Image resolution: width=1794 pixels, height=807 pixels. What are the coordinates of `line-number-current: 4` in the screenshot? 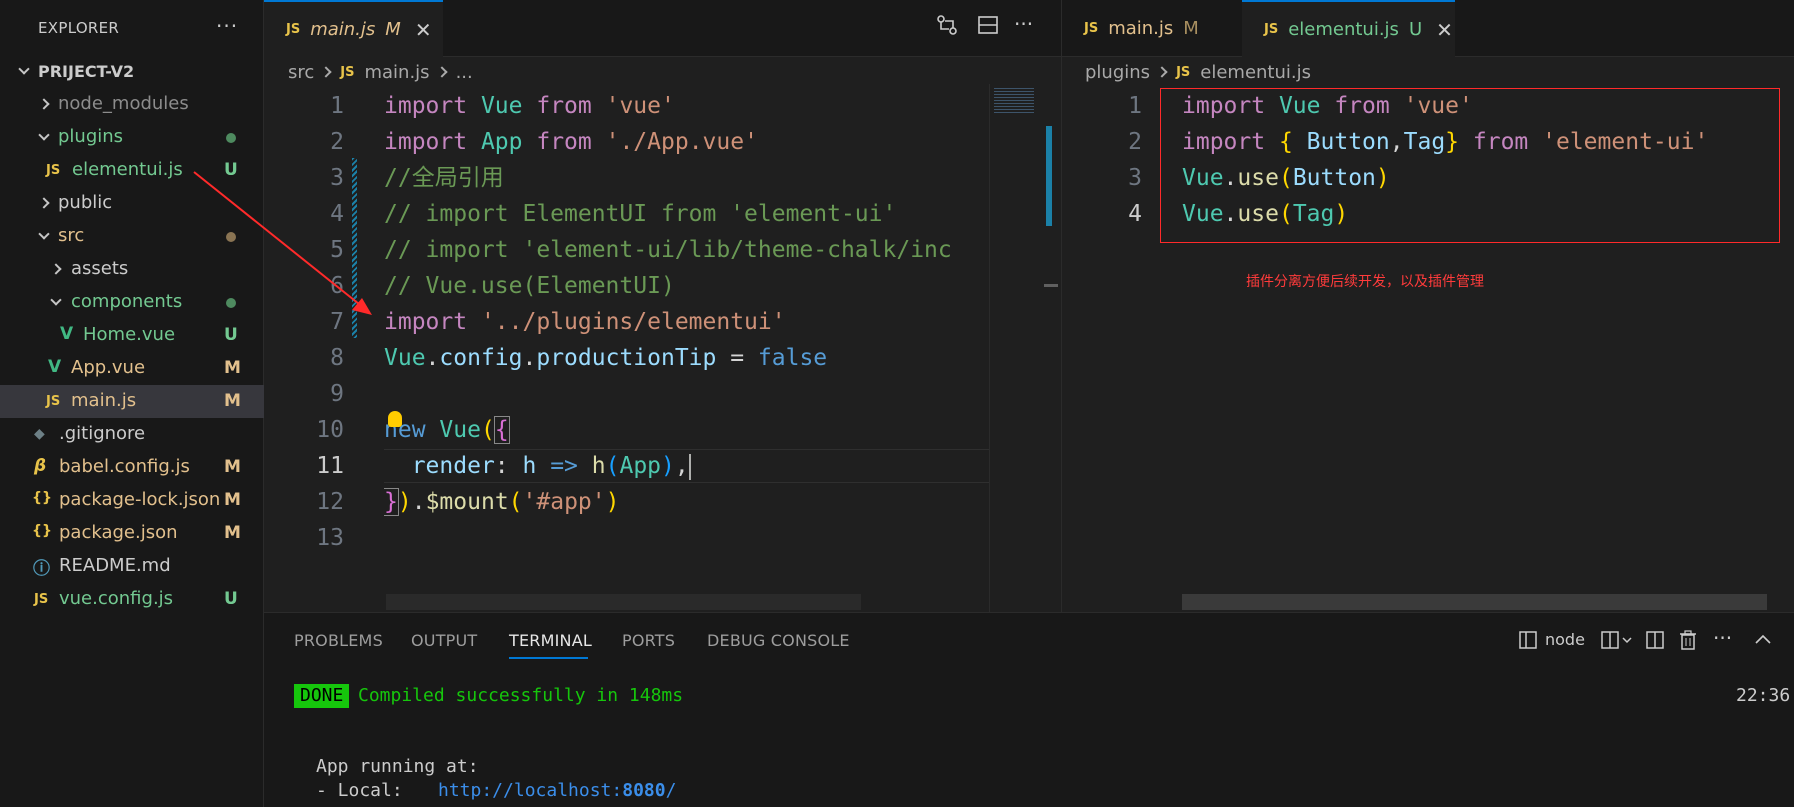 It's located at (1135, 214).